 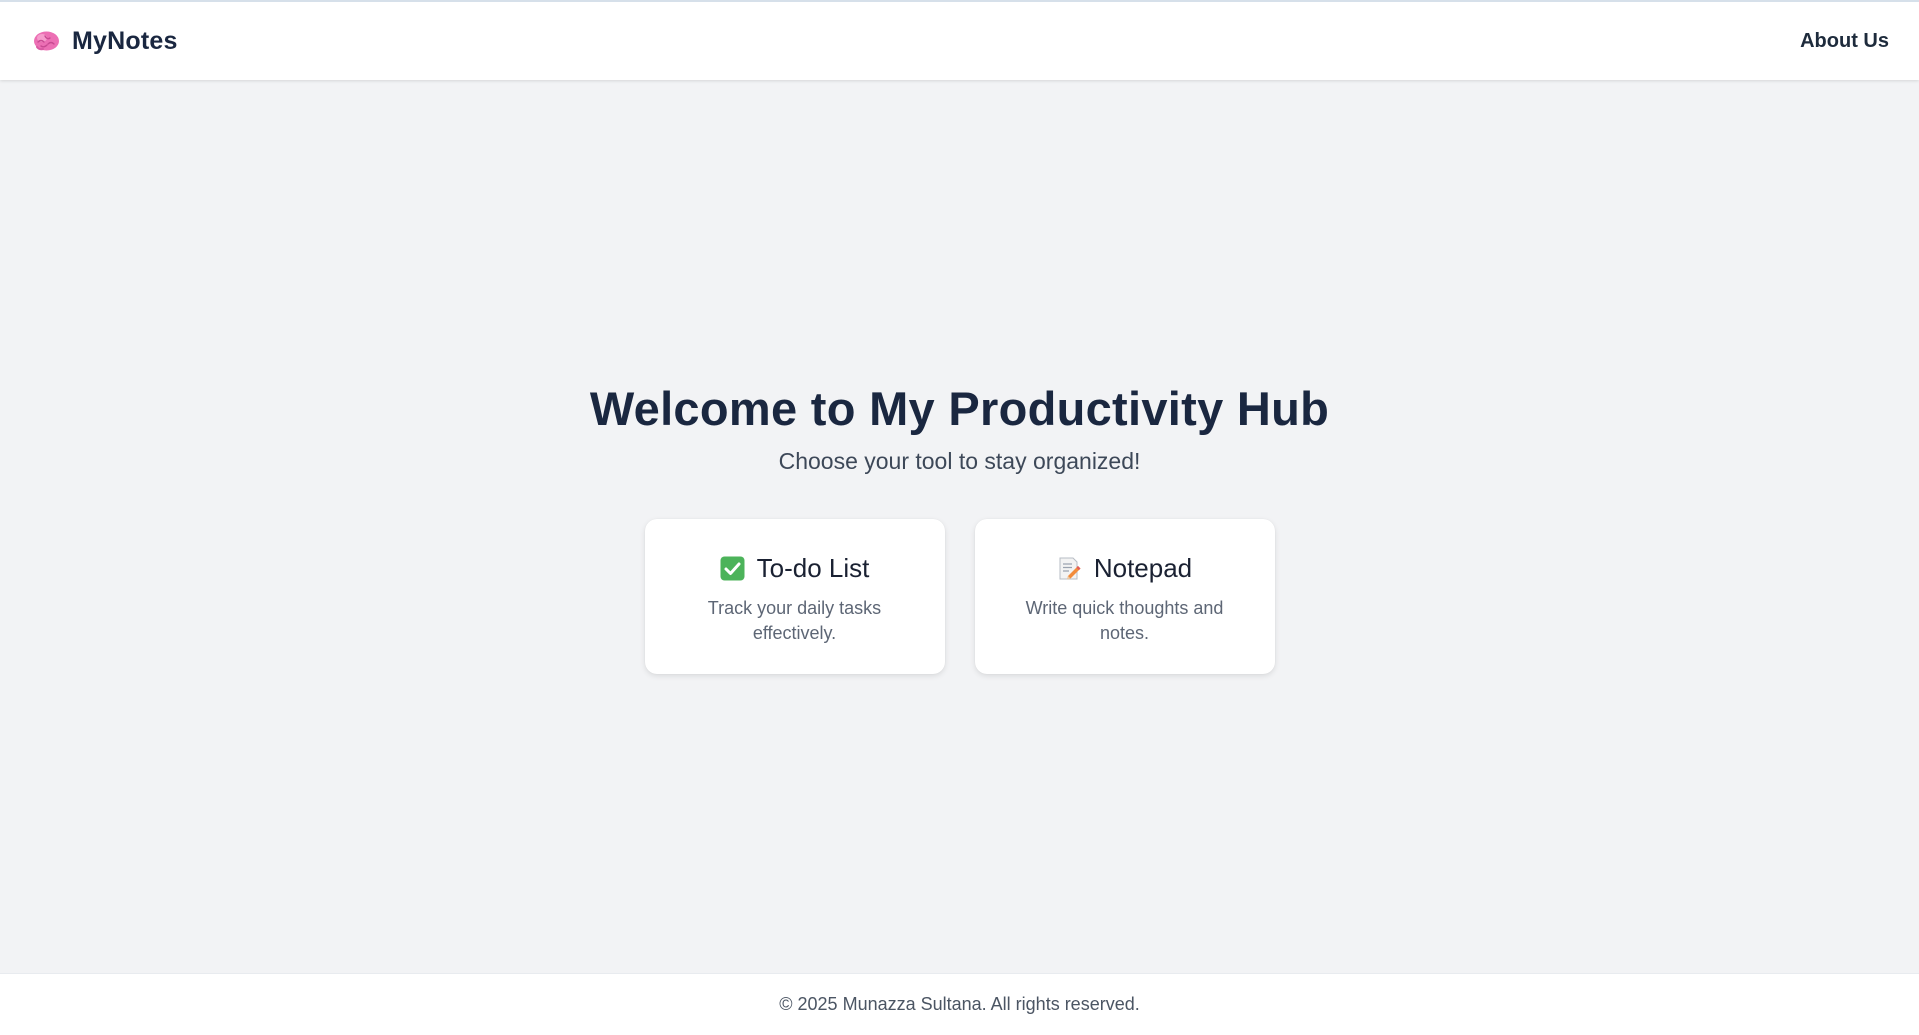 I want to click on card-title: Notepad, so click(x=1143, y=568).